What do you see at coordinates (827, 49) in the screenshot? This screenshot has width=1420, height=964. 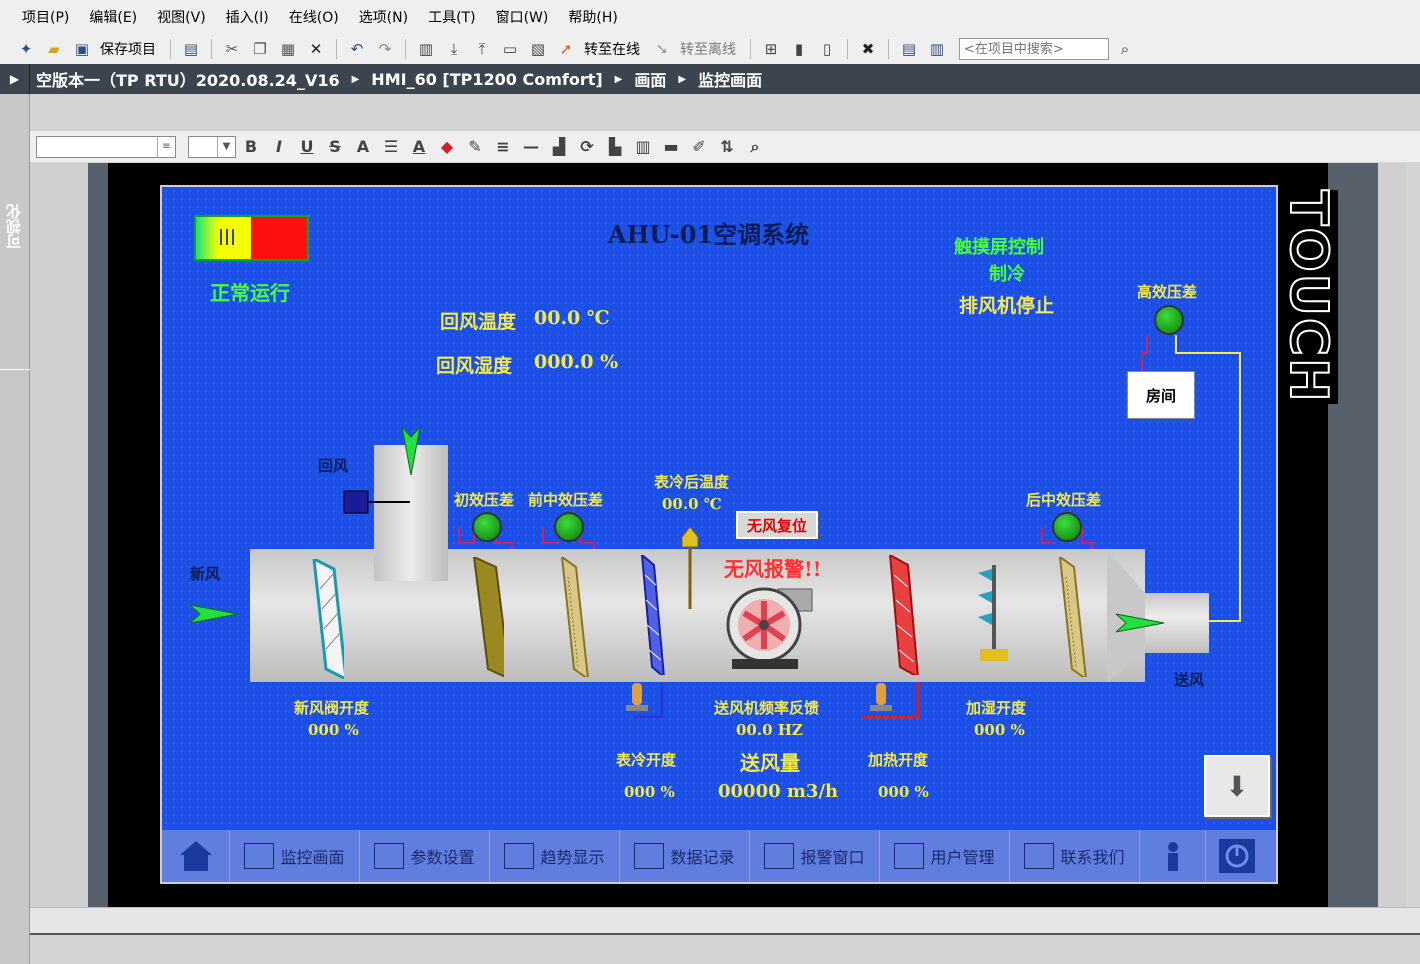 I see `split-vertical-icon: ▯` at bounding box center [827, 49].